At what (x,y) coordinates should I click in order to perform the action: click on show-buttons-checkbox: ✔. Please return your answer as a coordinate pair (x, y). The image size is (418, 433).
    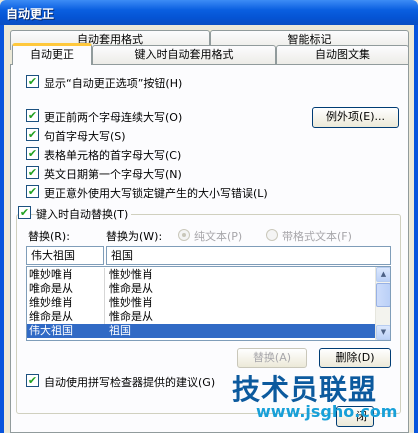
    Looking at the image, I should click on (32, 81).